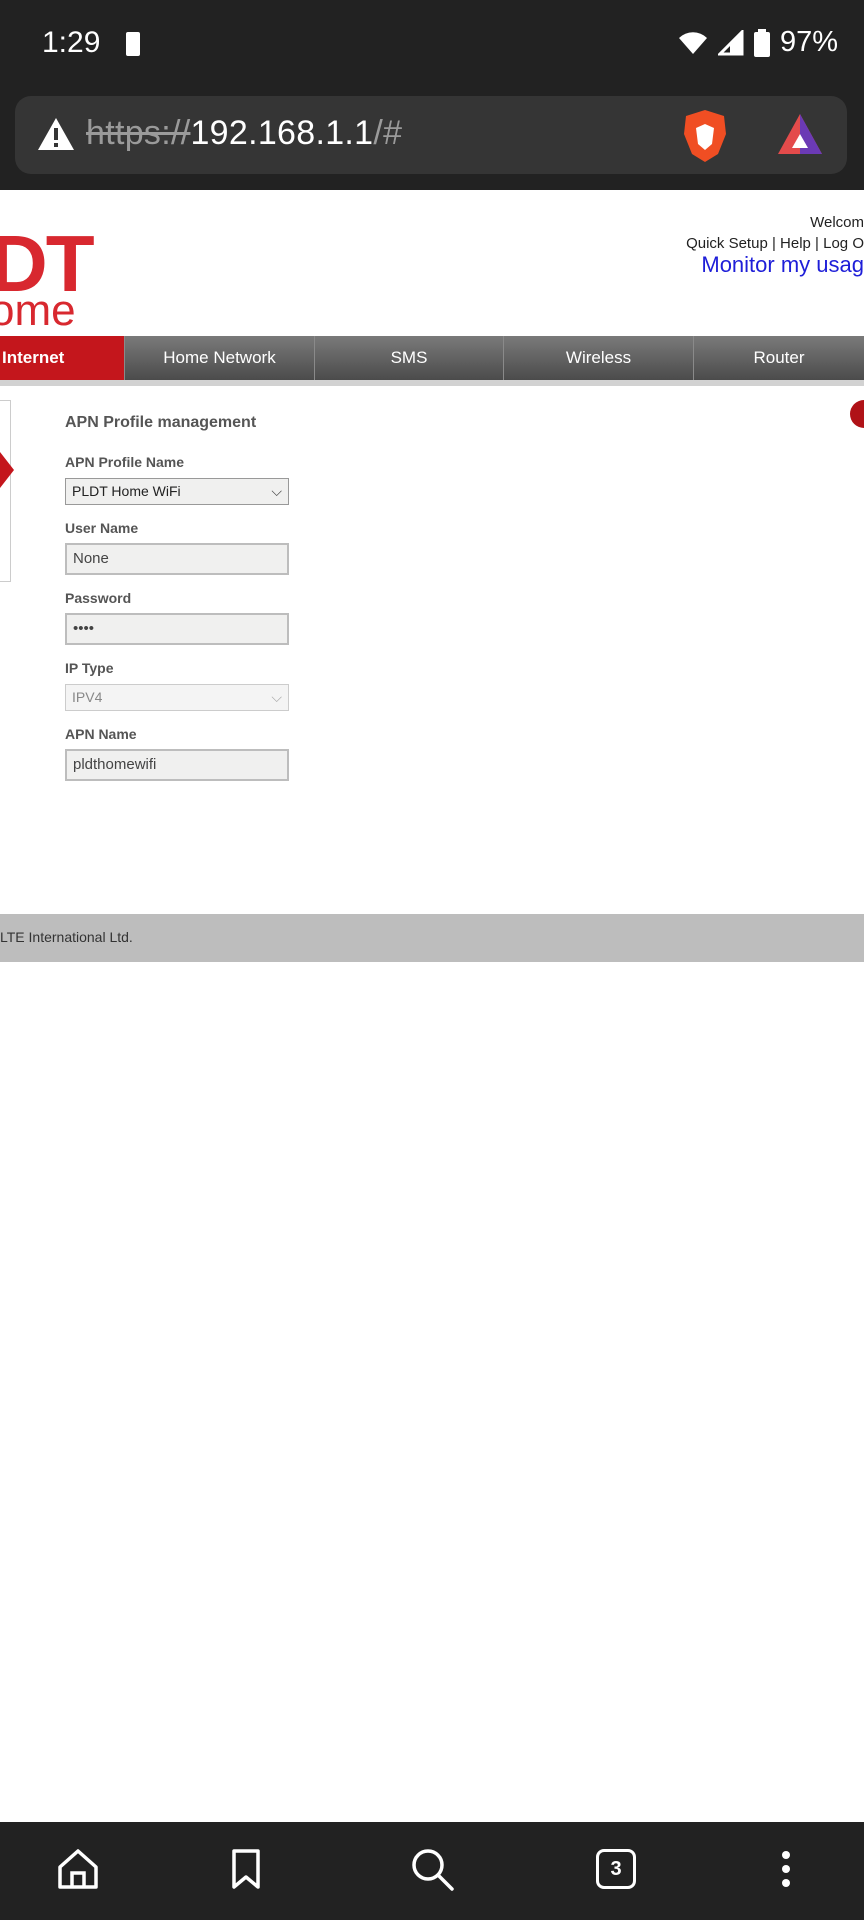 The image size is (864, 1920). What do you see at coordinates (125, 462) in the screenshot?
I see `apn-profile-name-label: APN Profile Name` at bounding box center [125, 462].